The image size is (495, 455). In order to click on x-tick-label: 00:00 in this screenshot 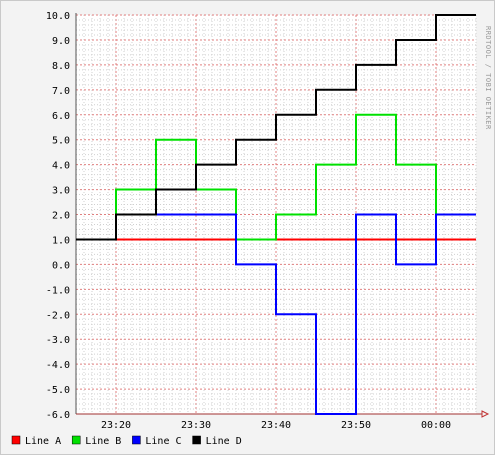, I will do `click(436, 425)`.